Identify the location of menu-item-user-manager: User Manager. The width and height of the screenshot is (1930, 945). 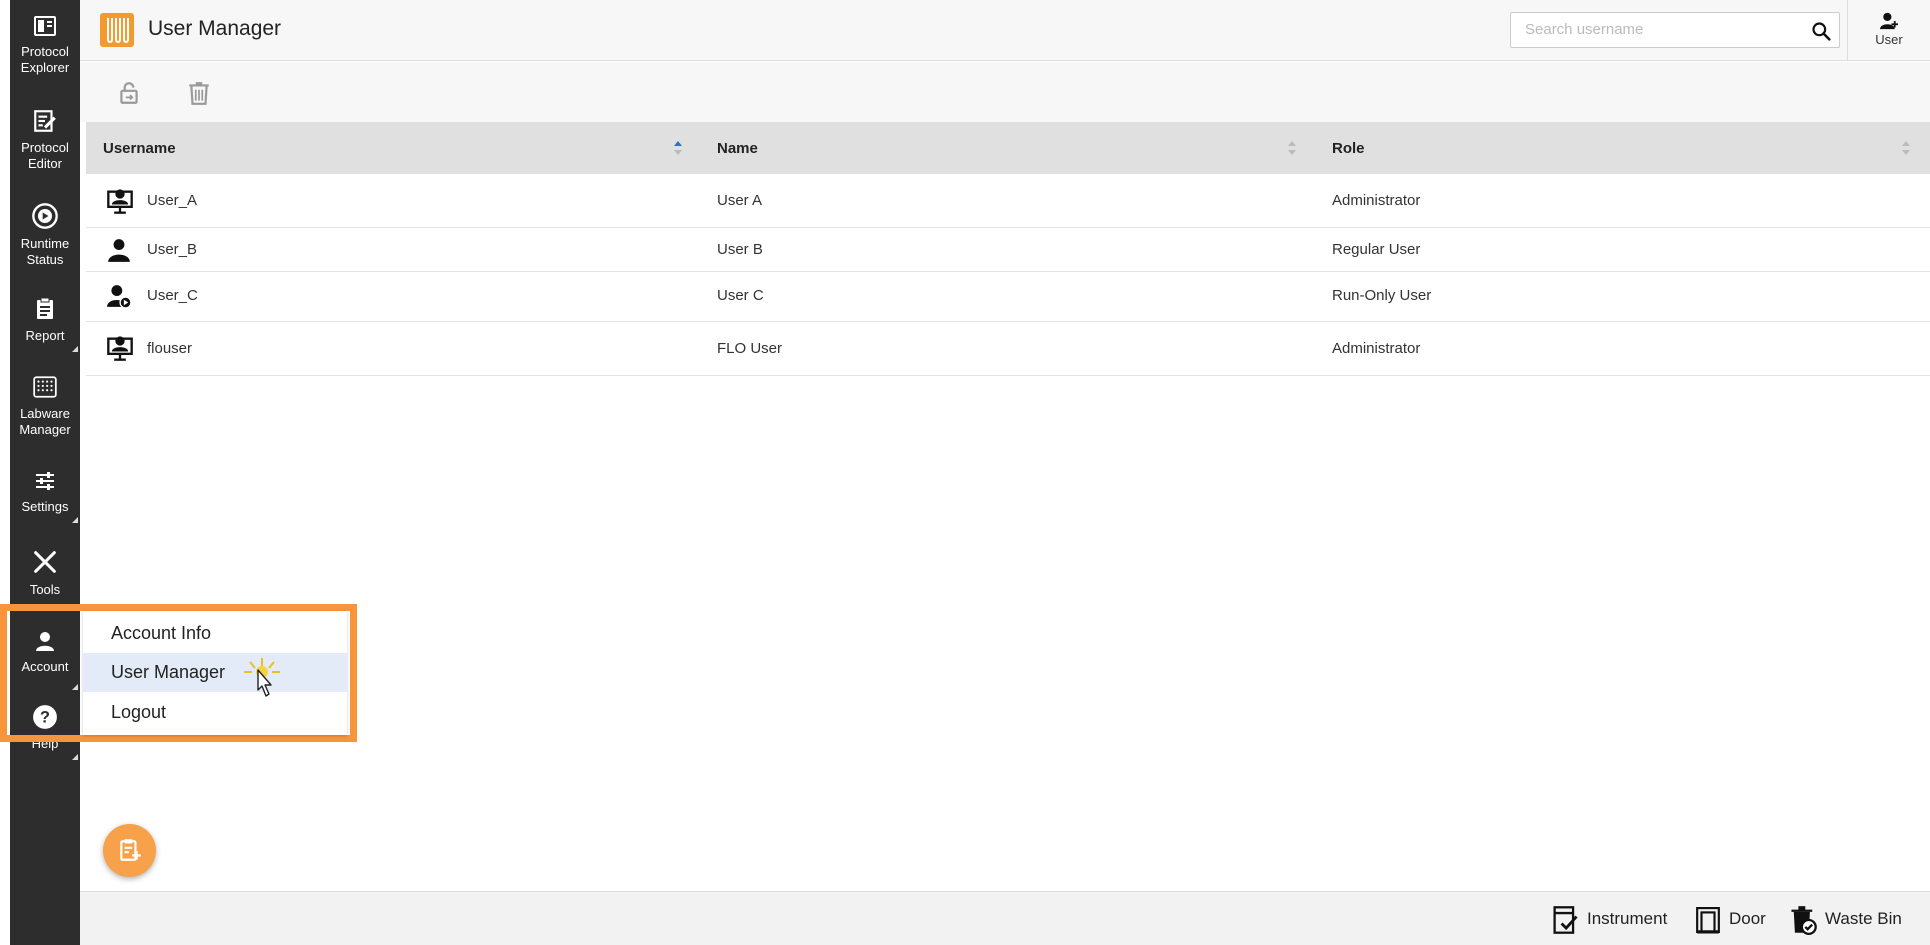
(215, 672).